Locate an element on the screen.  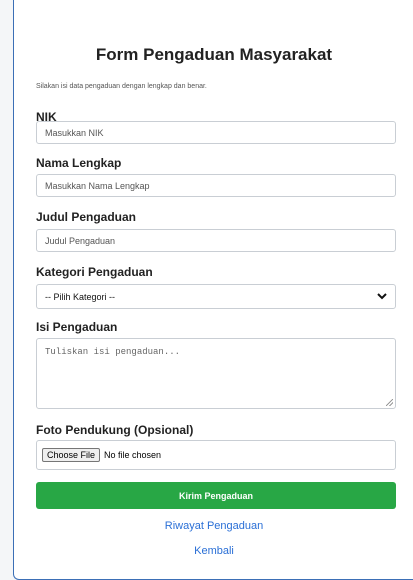
resize-handle-icon is located at coordinates (389, 402).